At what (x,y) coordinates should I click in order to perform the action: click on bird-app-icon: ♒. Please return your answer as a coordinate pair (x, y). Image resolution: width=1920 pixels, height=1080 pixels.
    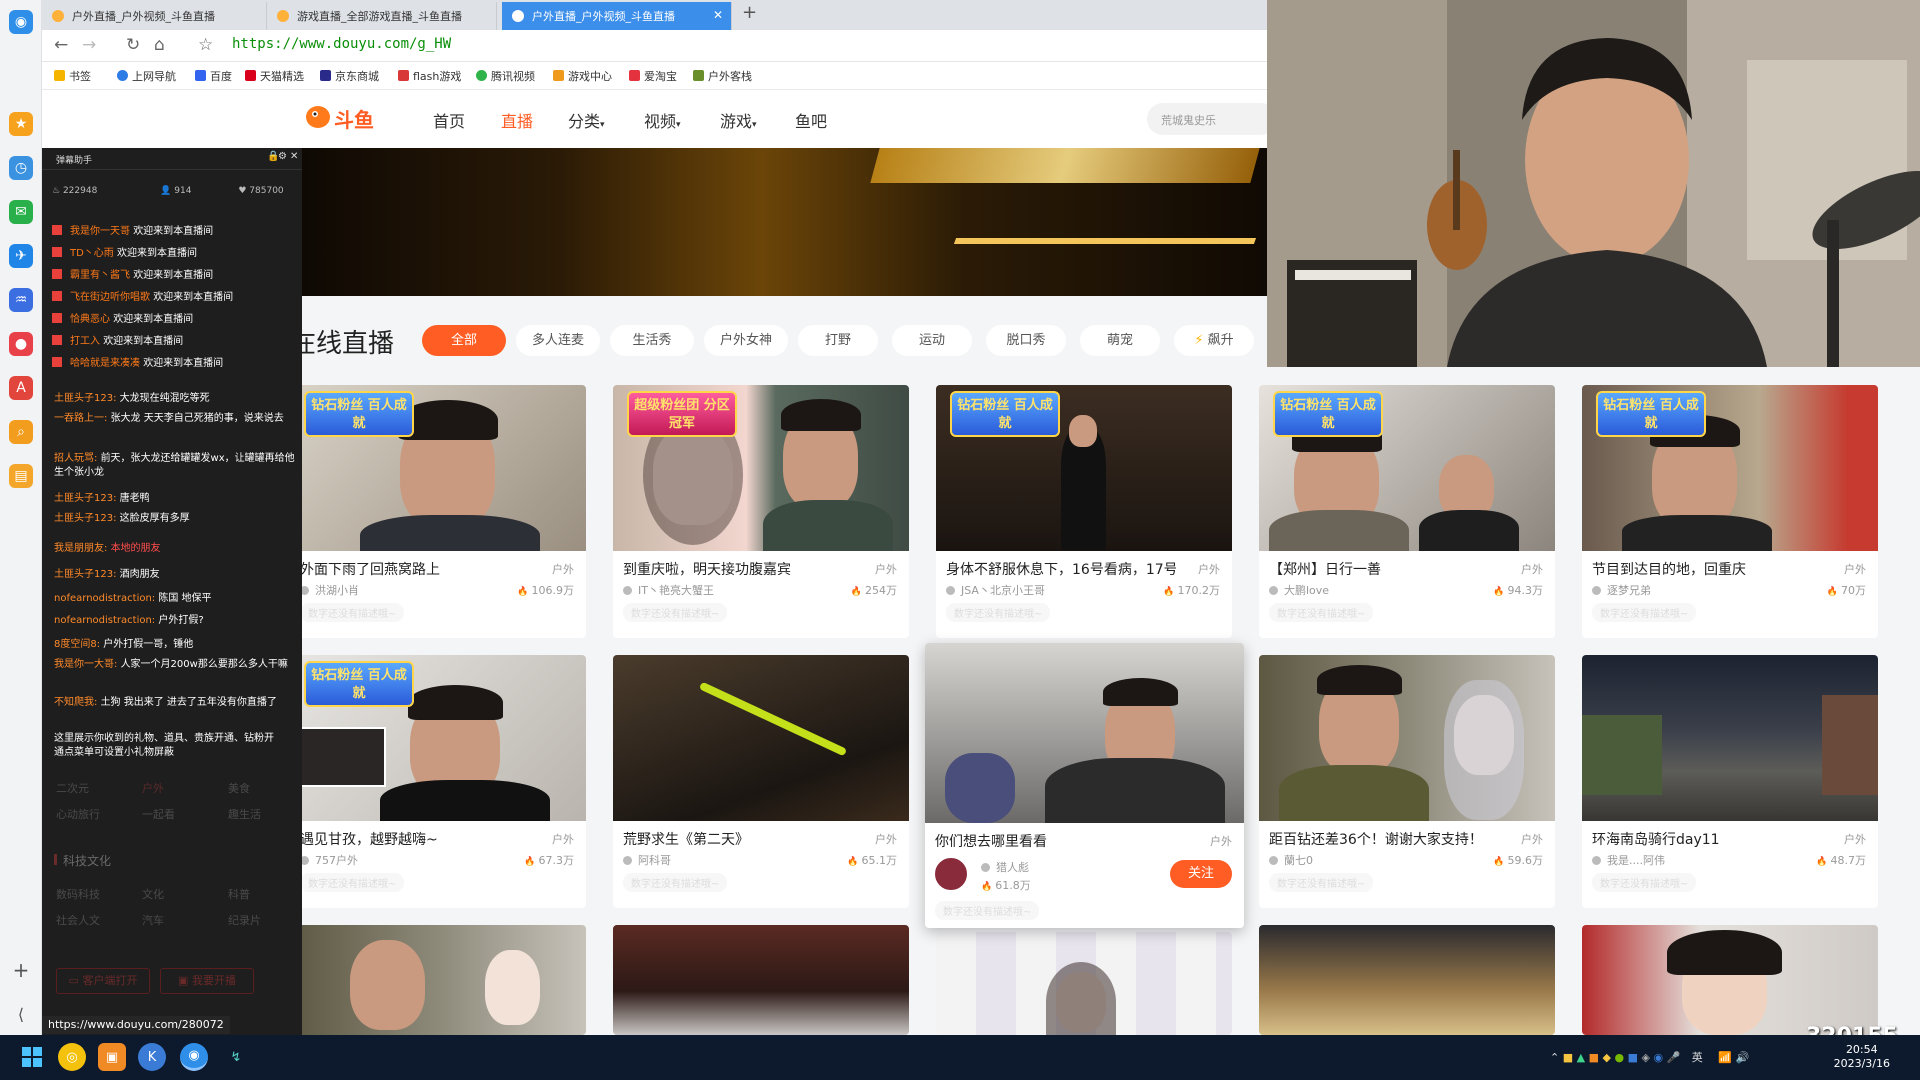
    Looking at the image, I should click on (21, 300).